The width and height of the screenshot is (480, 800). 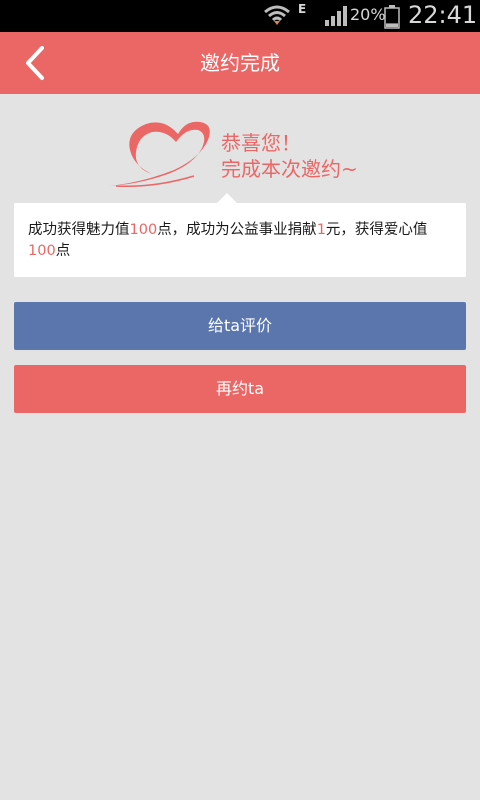 I want to click on wifi-icon, so click(x=277, y=18).